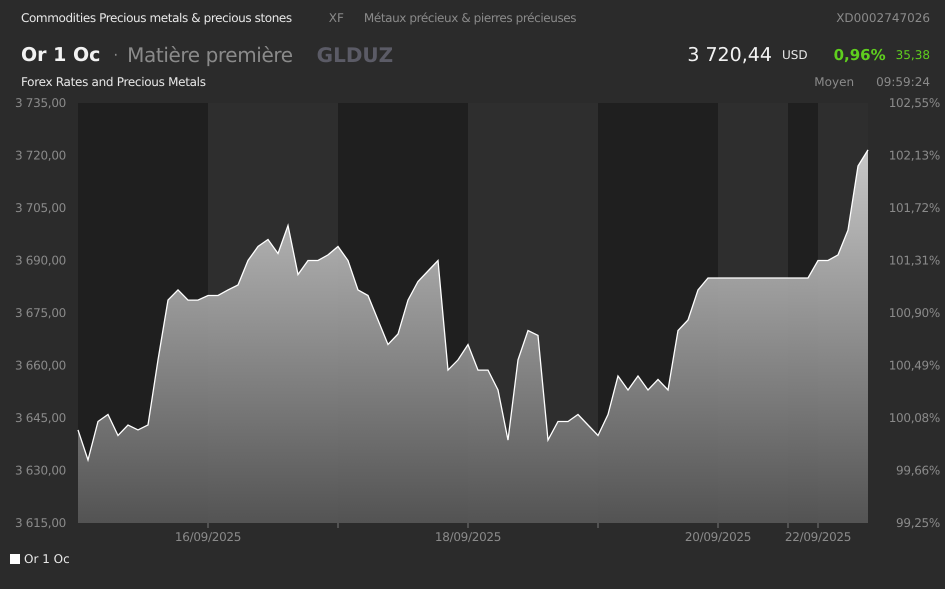 The image size is (945, 589). What do you see at coordinates (208, 537) in the screenshot?
I see `axis-label: 16/09/2025` at bounding box center [208, 537].